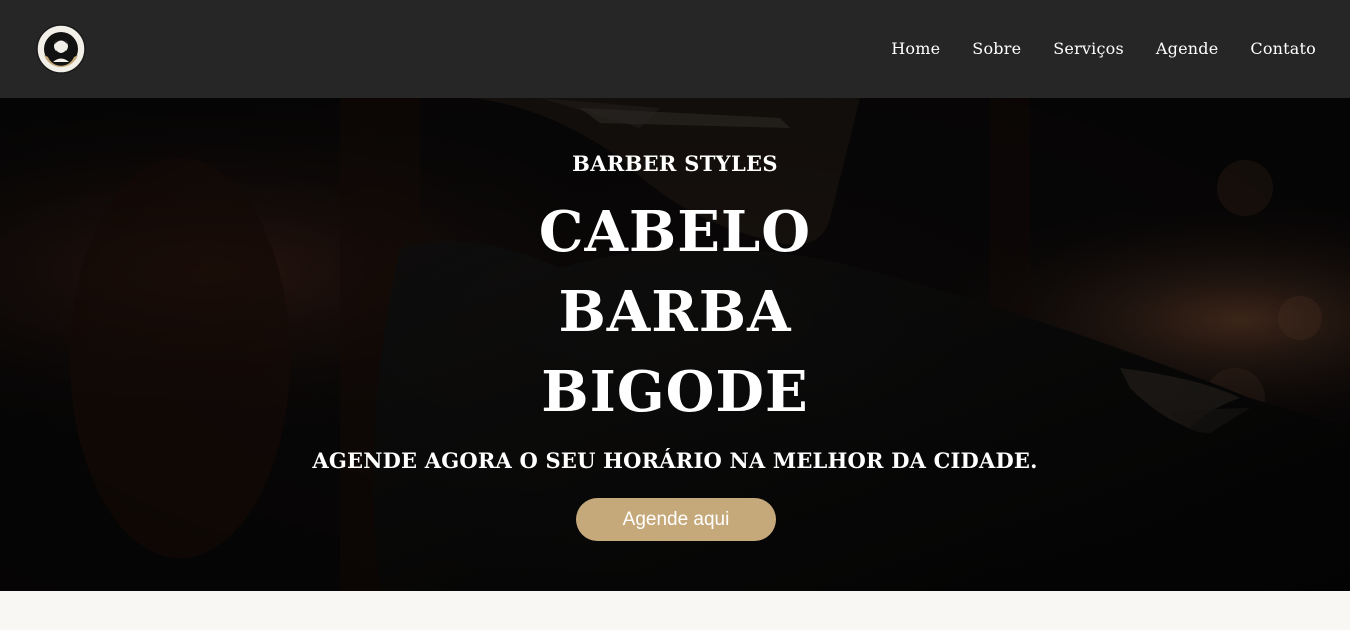 The image size is (1350, 630). What do you see at coordinates (1088, 48) in the screenshot?
I see `nav-servicos: Serviços` at bounding box center [1088, 48].